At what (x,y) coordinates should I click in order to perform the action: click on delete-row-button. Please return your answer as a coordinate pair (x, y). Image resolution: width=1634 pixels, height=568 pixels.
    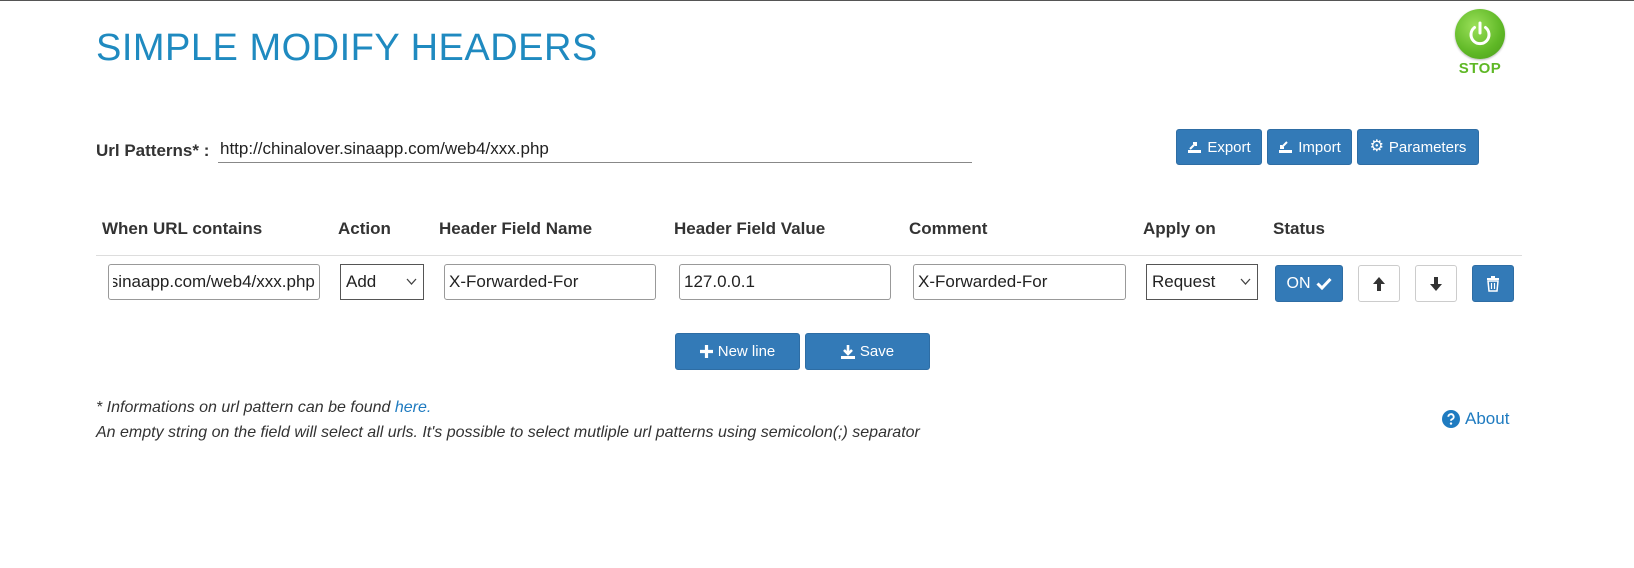
    Looking at the image, I should click on (1493, 283).